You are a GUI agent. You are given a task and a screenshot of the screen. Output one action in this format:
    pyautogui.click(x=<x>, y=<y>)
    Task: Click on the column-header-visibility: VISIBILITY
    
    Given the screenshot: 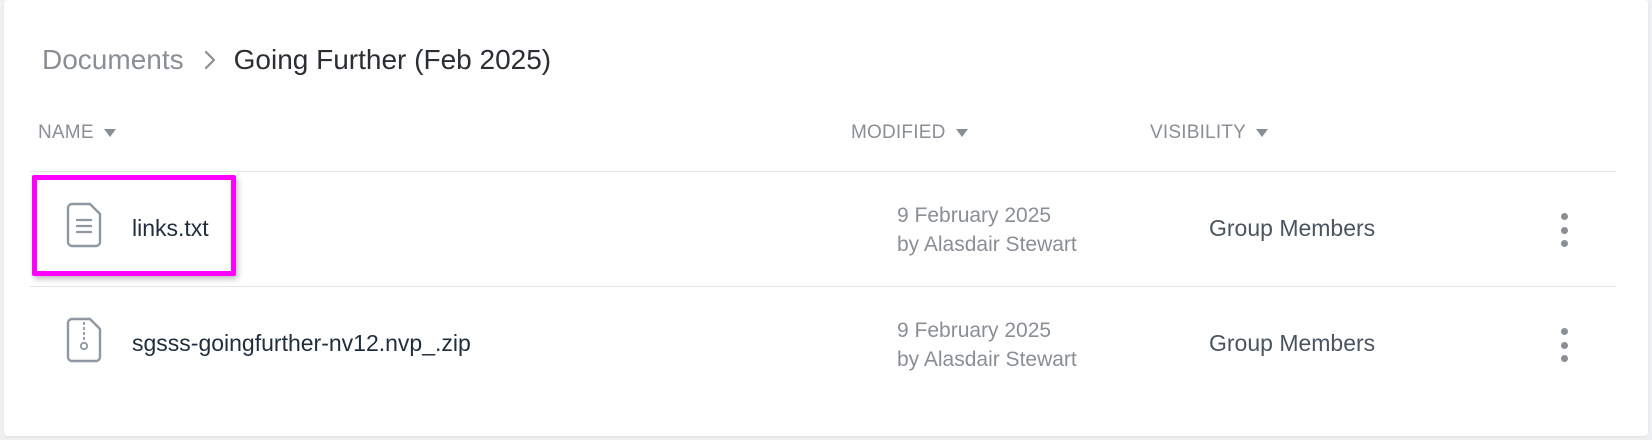 What is the action you would take?
    pyautogui.click(x=1209, y=133)
    